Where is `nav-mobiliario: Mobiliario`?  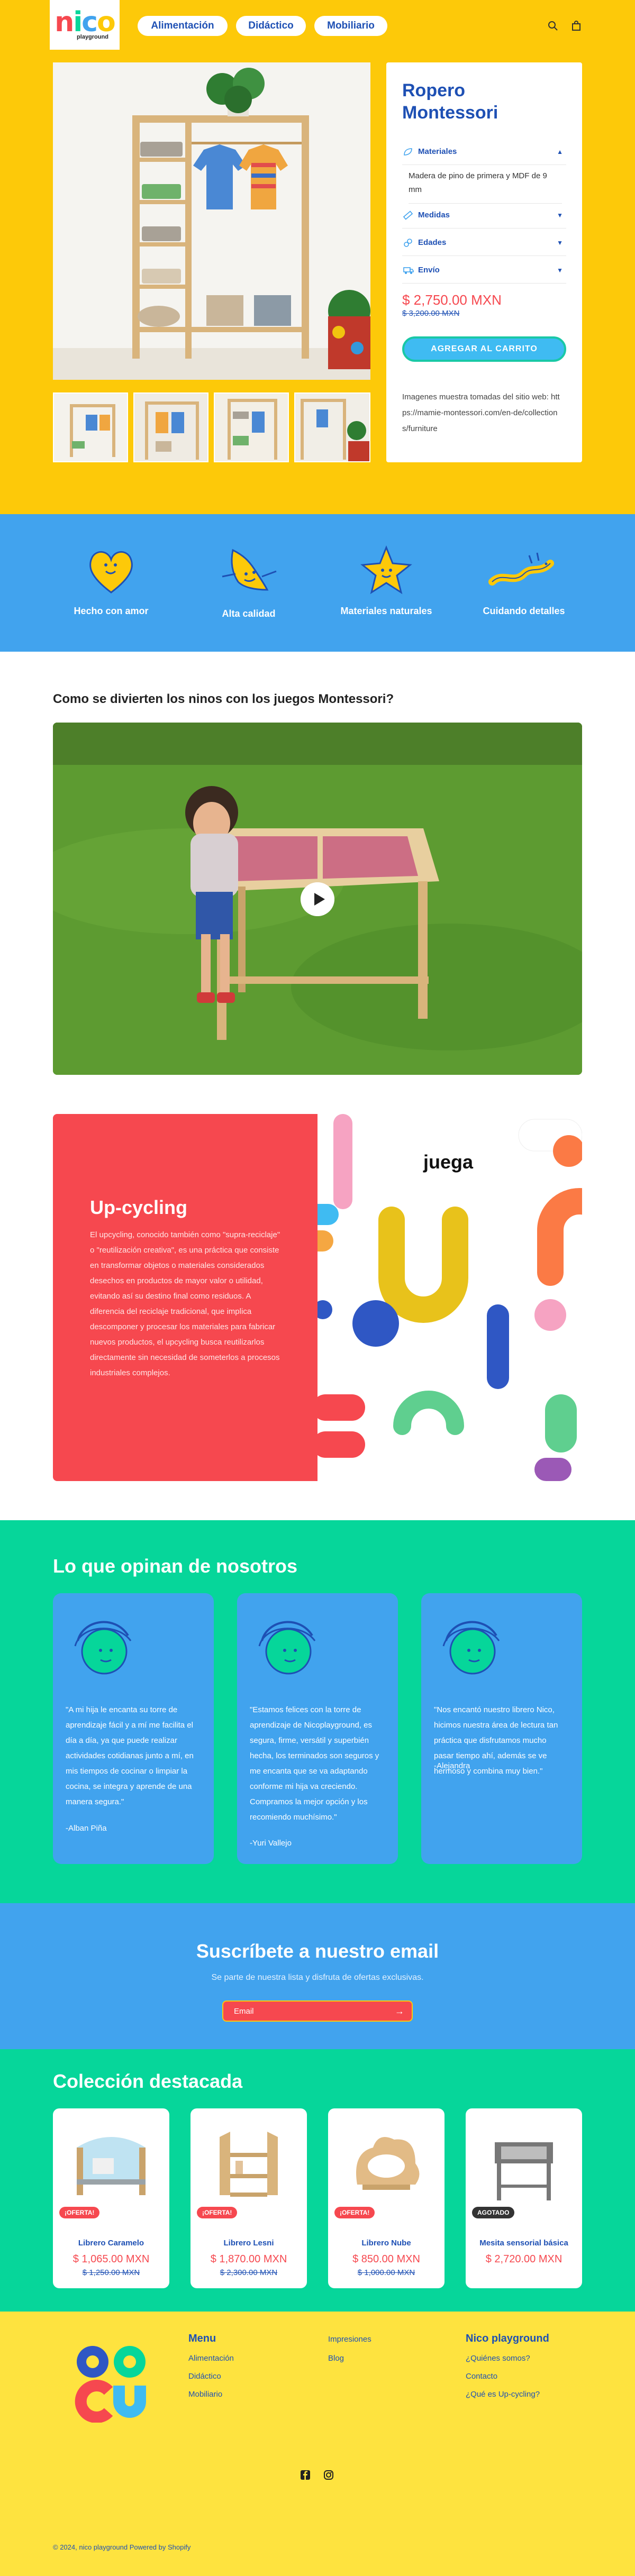
nav-mobiliario: Mobiliario is located at coordinates (350, 26).